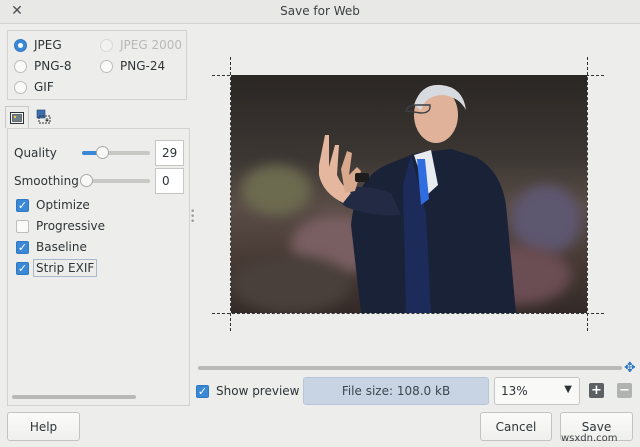  I want to click on format-jpeg-radio: JPEG, so click(38, 45).